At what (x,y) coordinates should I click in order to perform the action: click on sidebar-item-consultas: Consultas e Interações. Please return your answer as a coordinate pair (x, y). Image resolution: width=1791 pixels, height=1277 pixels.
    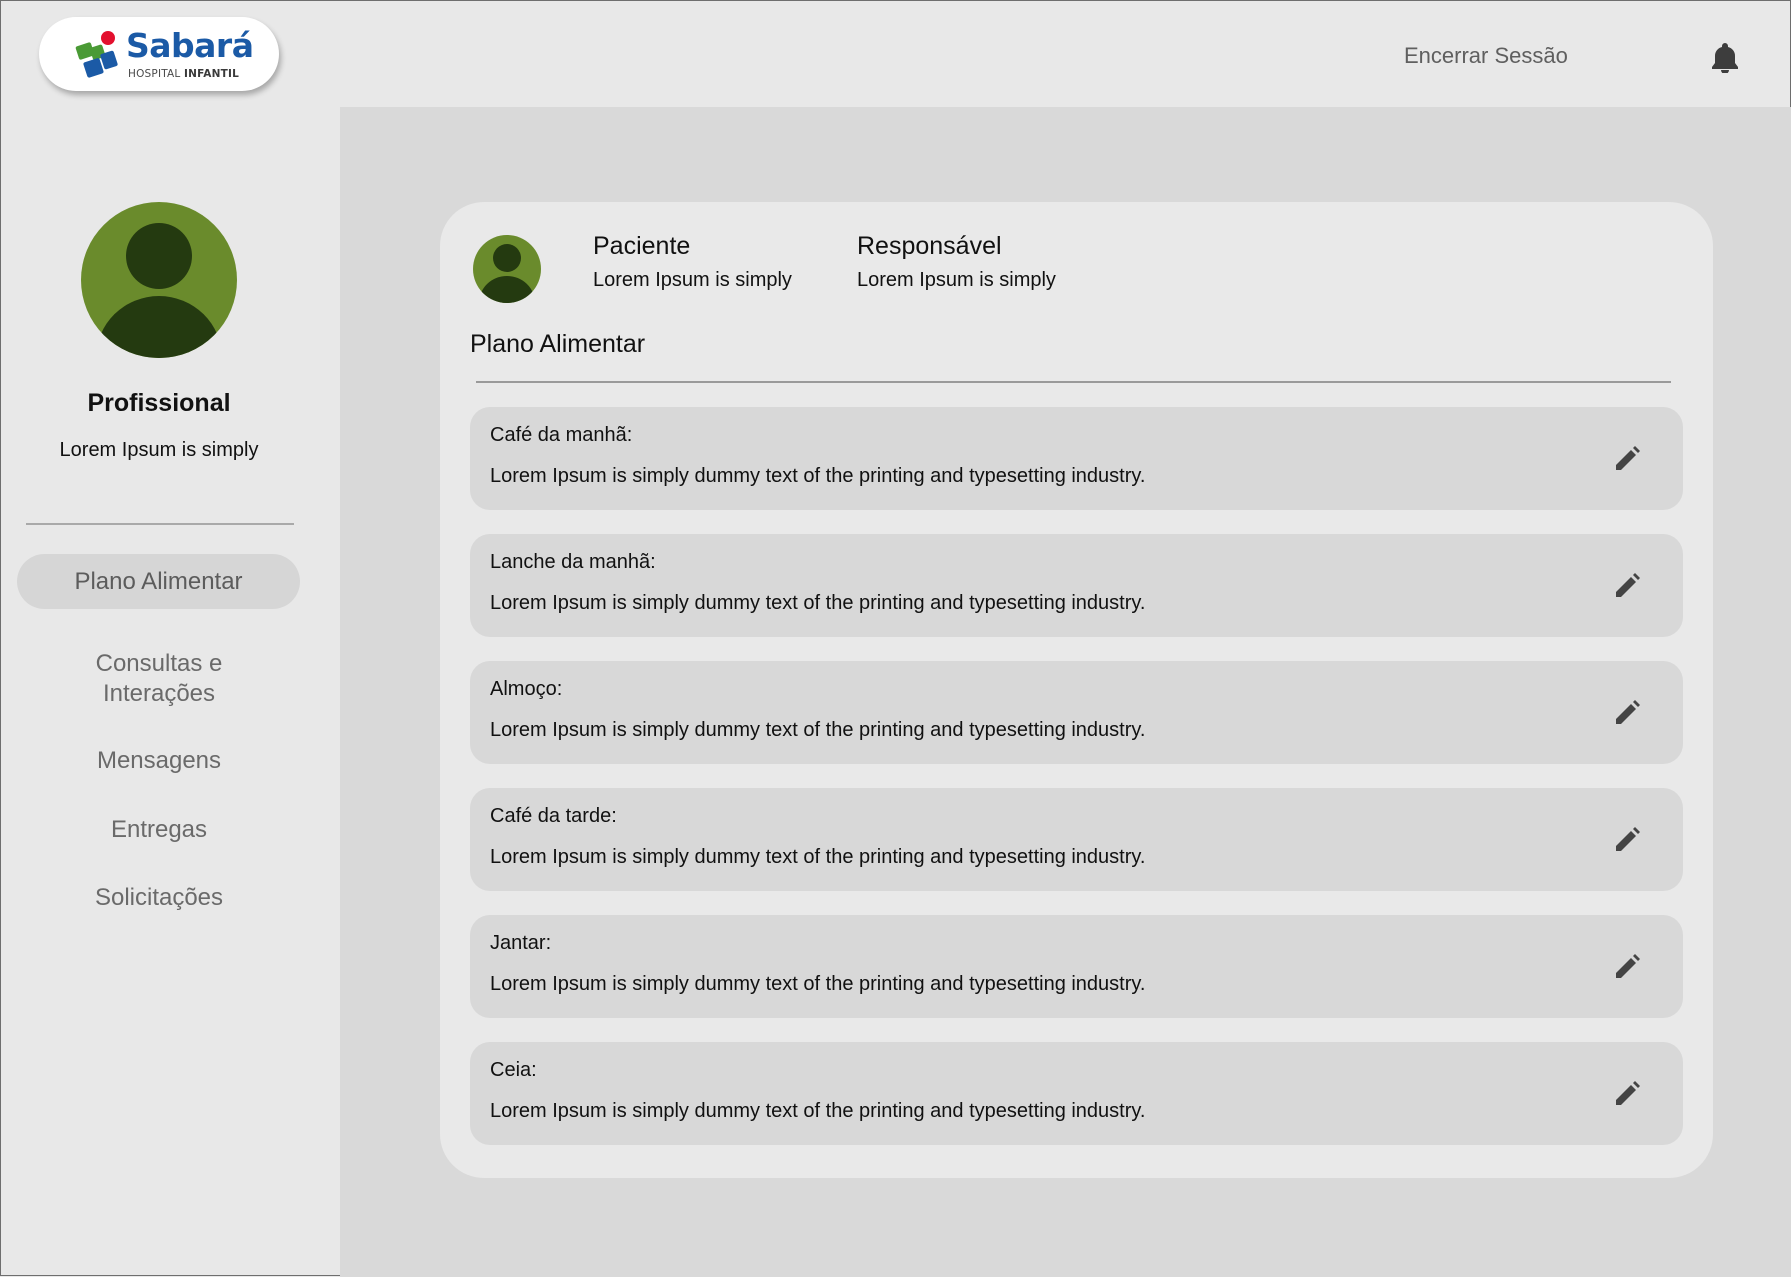
    Looking at the image, I should click on (159, 679).